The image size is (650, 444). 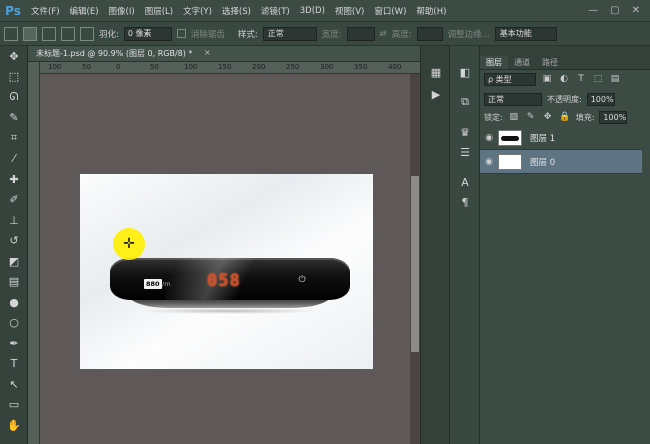 What do you see at coordinates (14, 97) in the screenshot?
I see `lasso-tool-icon: ᘏ` at bounding box center [14, 97].